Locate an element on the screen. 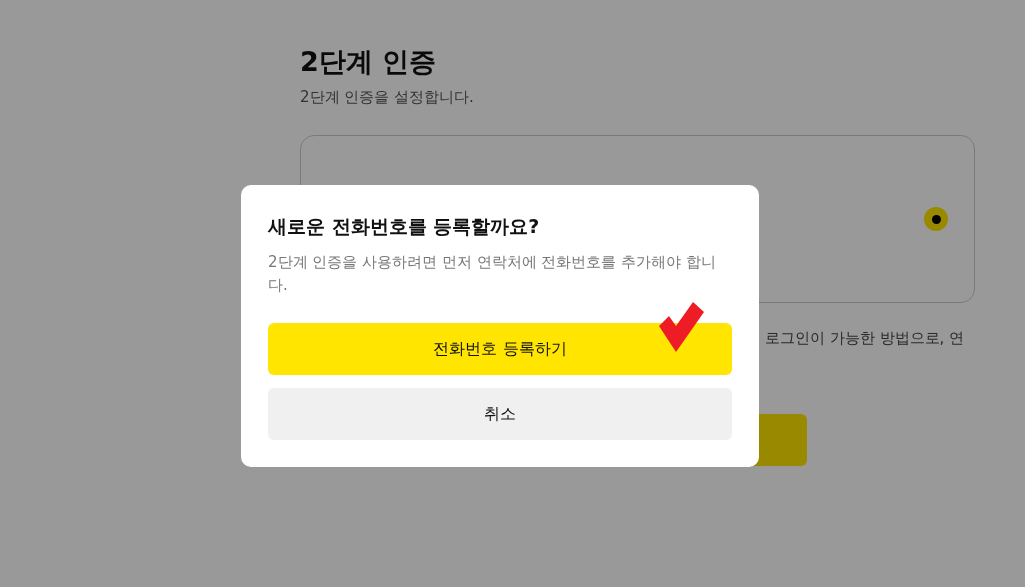  check-icon is located at coordinates (681, 327).